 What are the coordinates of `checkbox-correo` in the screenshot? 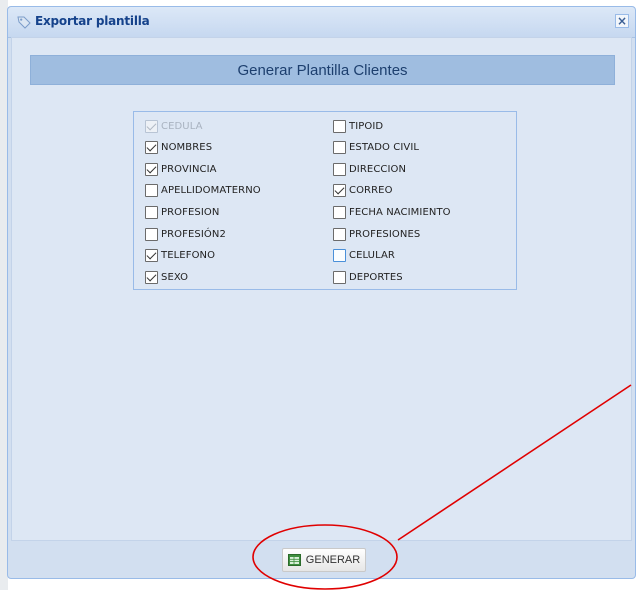 It's located at (339, 191).